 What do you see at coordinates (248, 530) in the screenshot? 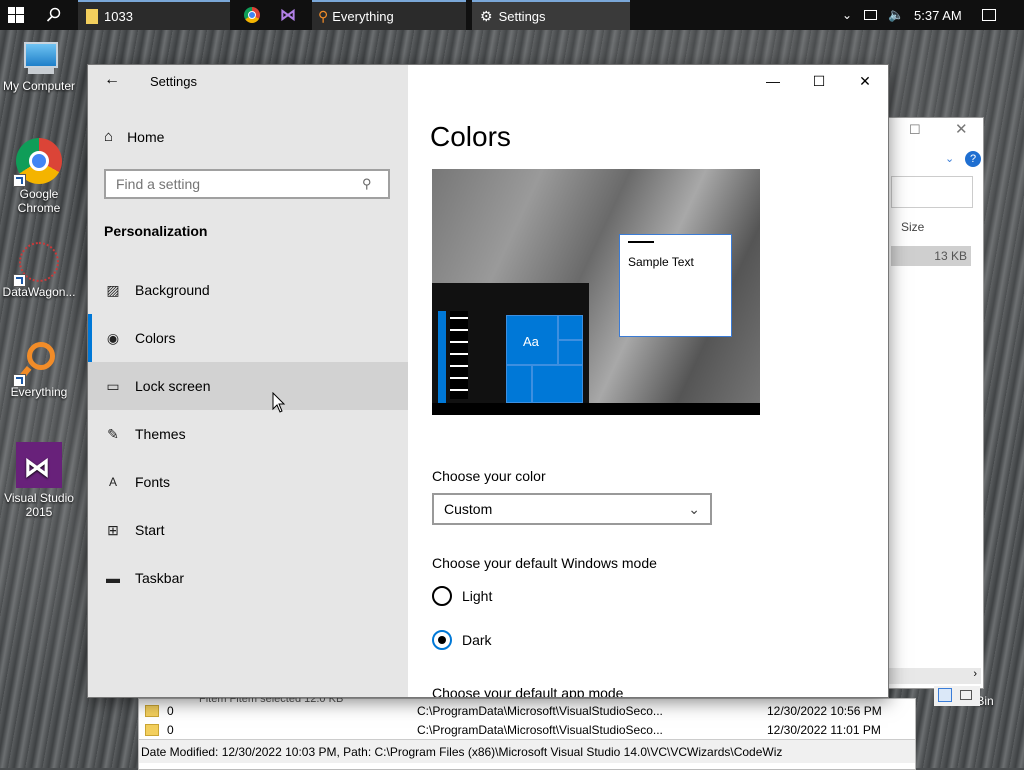
I see `sidebar-item-start: ⊞ Start` at bounding box center [248, 530].